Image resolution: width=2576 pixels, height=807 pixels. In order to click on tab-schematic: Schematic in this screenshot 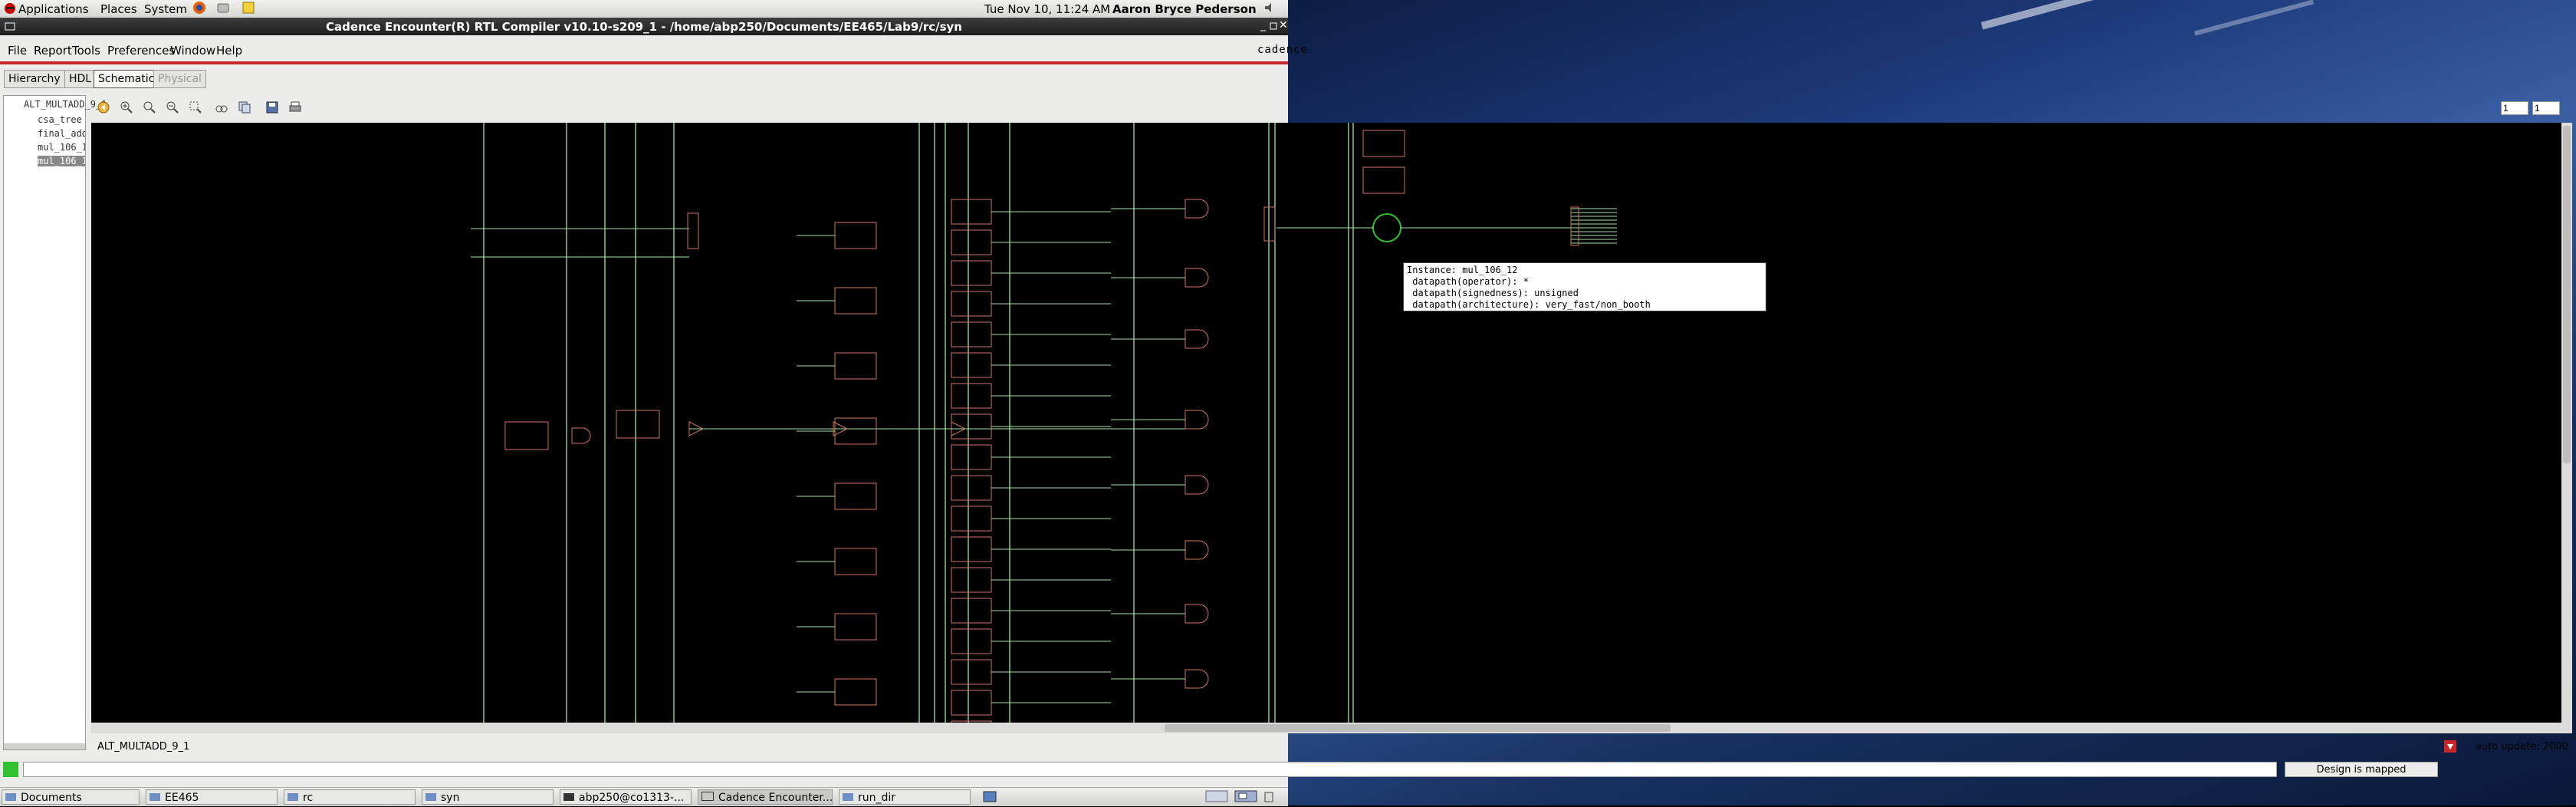, I will do `click(127, 79)`.